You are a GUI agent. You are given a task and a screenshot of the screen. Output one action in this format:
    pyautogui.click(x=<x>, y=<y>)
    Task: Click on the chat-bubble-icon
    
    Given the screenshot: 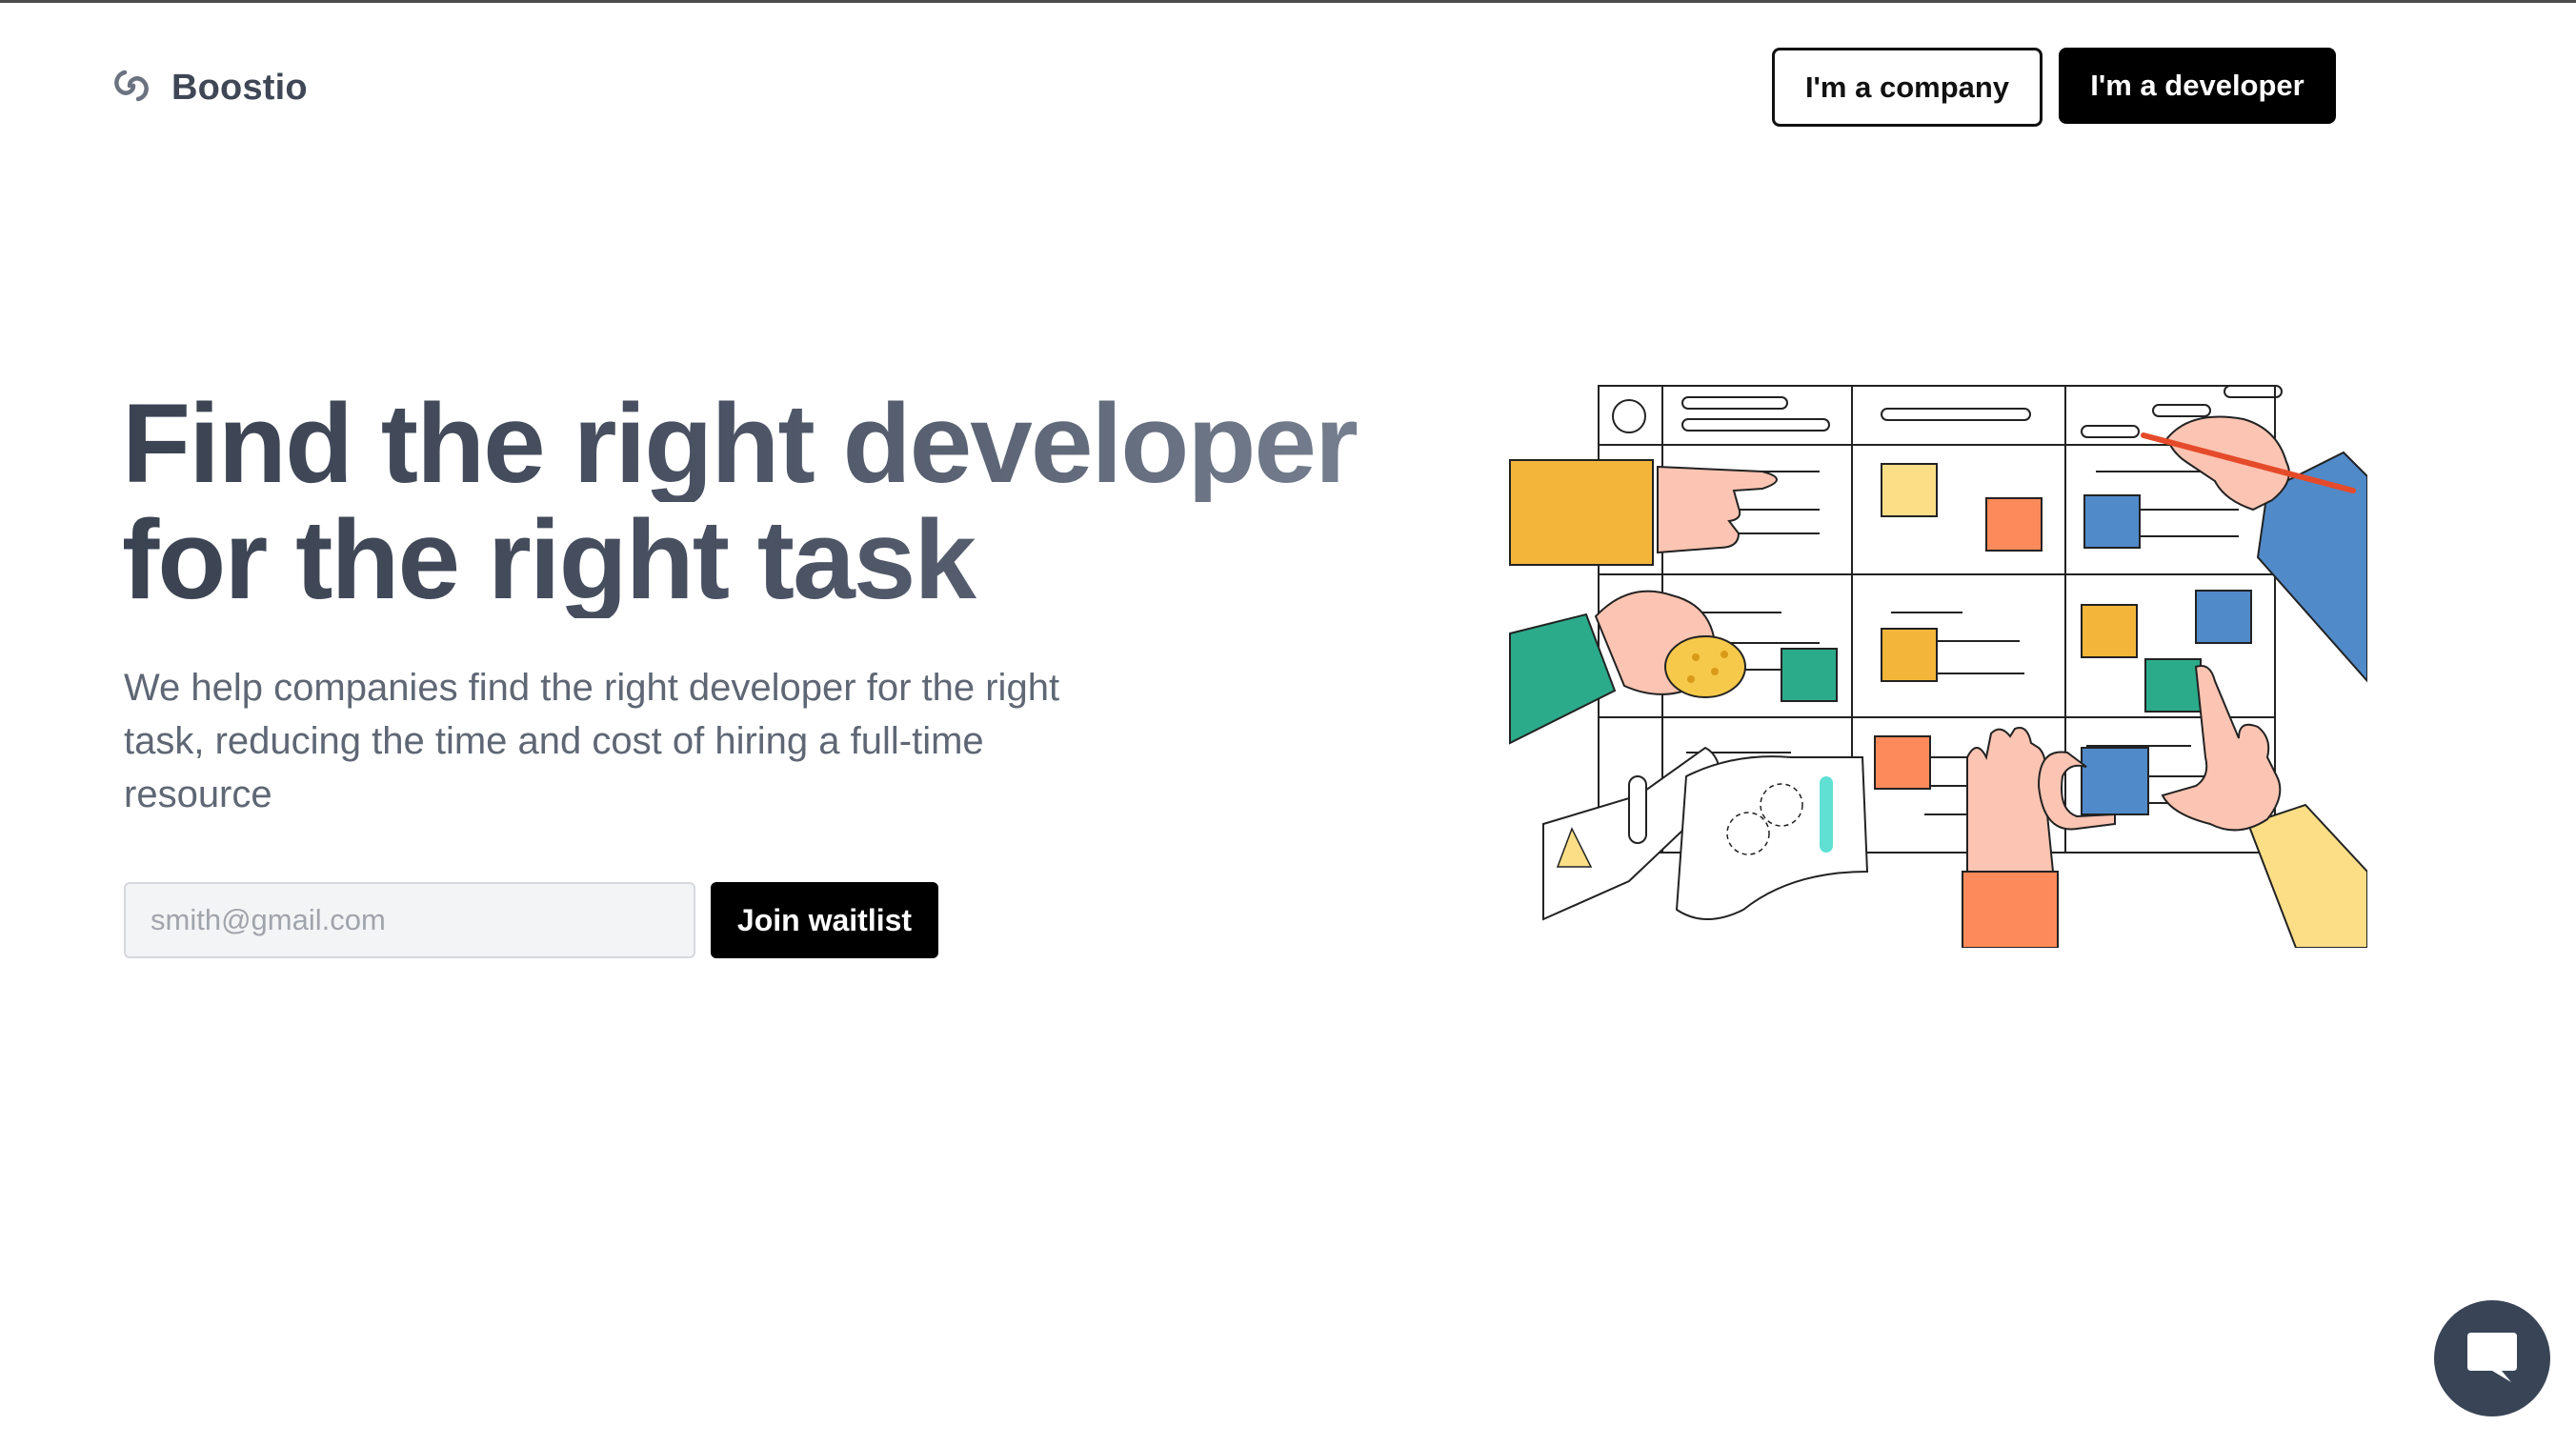 What is the action you would take?
    pyautogui.click(x=2492, y=1359)
    